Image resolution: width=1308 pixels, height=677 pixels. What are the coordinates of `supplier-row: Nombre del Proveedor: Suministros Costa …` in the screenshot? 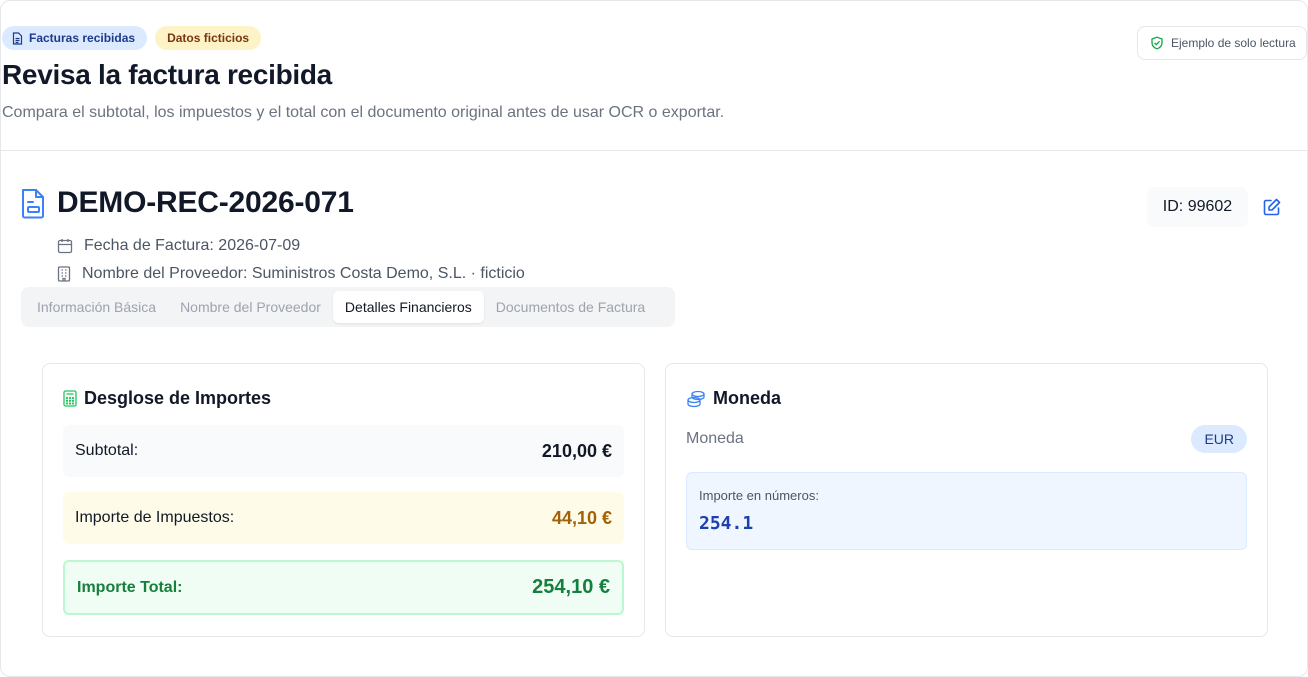 It's located at (291, 274).